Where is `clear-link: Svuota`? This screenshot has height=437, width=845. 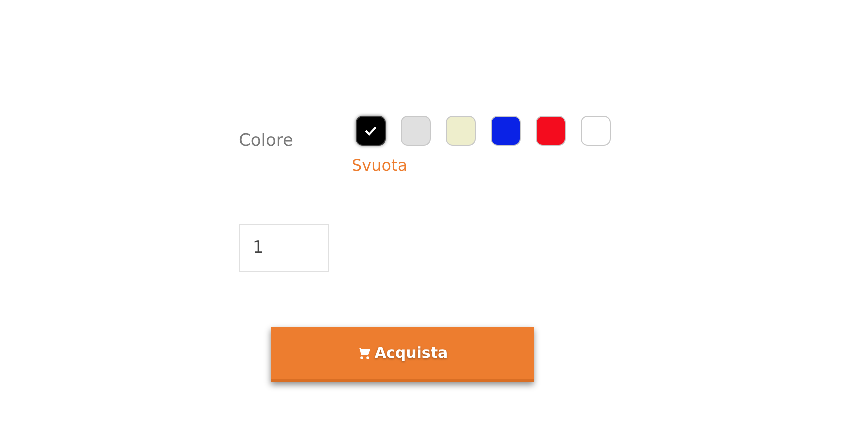 clear-link: Svuota is located at coordinates (380, 166).